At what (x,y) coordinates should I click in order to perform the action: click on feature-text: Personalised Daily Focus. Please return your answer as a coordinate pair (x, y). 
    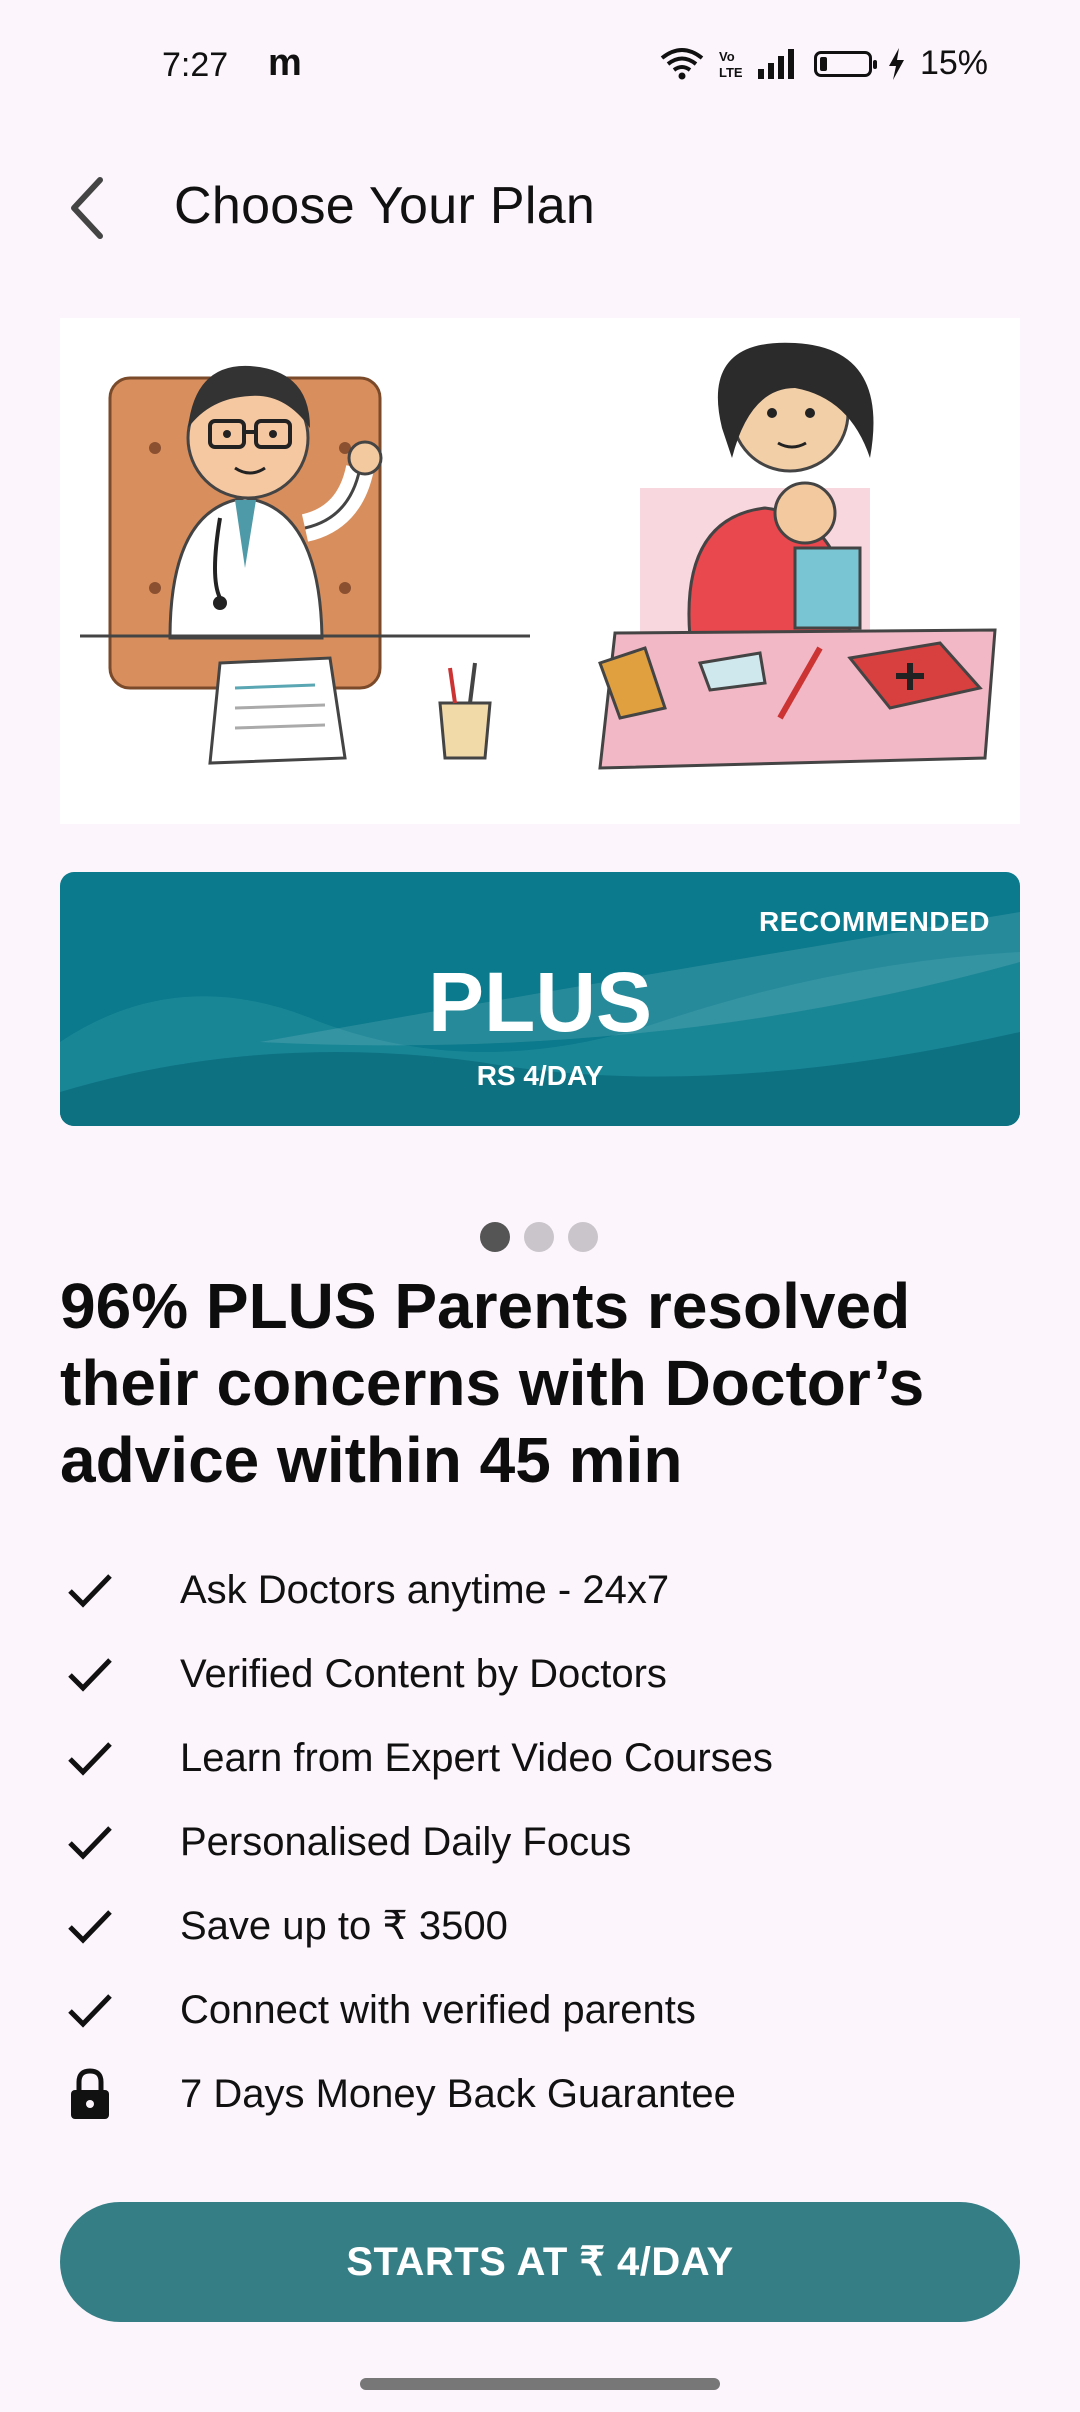
    Looking at the image, I should click on (406, 1841).